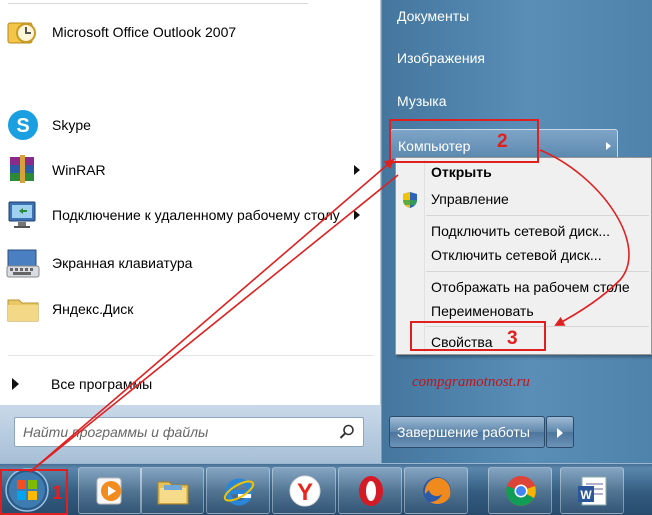  I want to click on shield-icon, so click(410, 200).